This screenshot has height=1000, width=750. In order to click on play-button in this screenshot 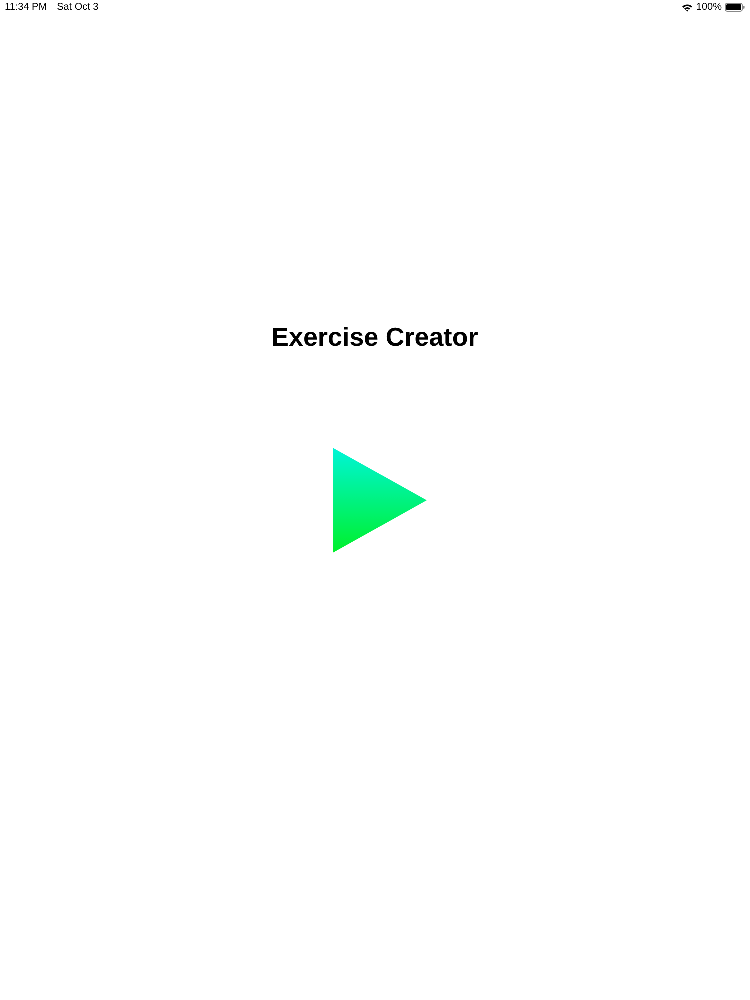, I will do `click(380, 500)`.